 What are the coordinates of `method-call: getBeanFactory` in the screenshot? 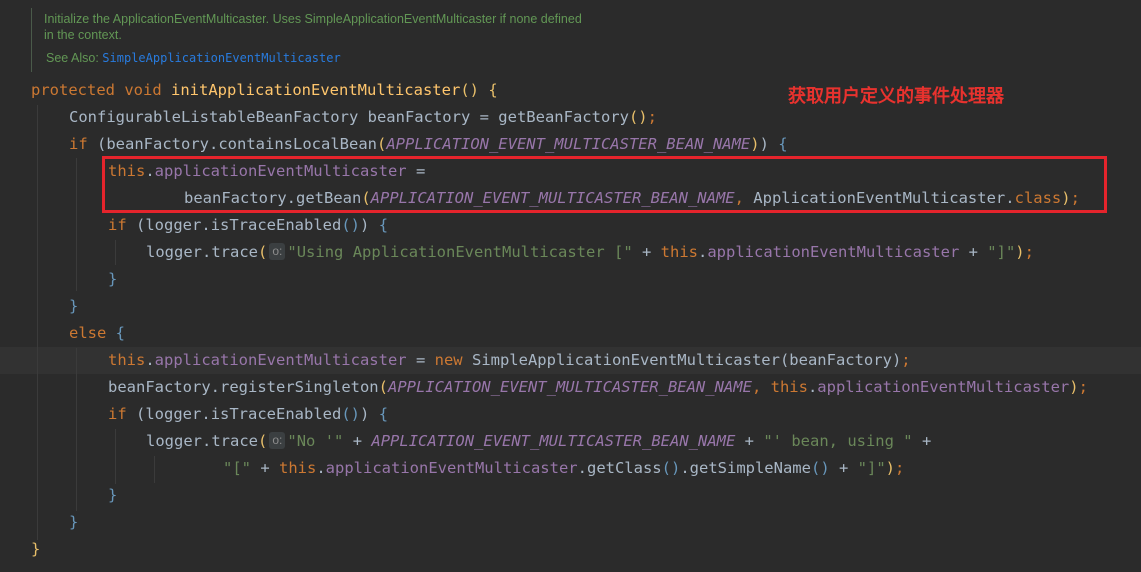 It's located at (563, 117).